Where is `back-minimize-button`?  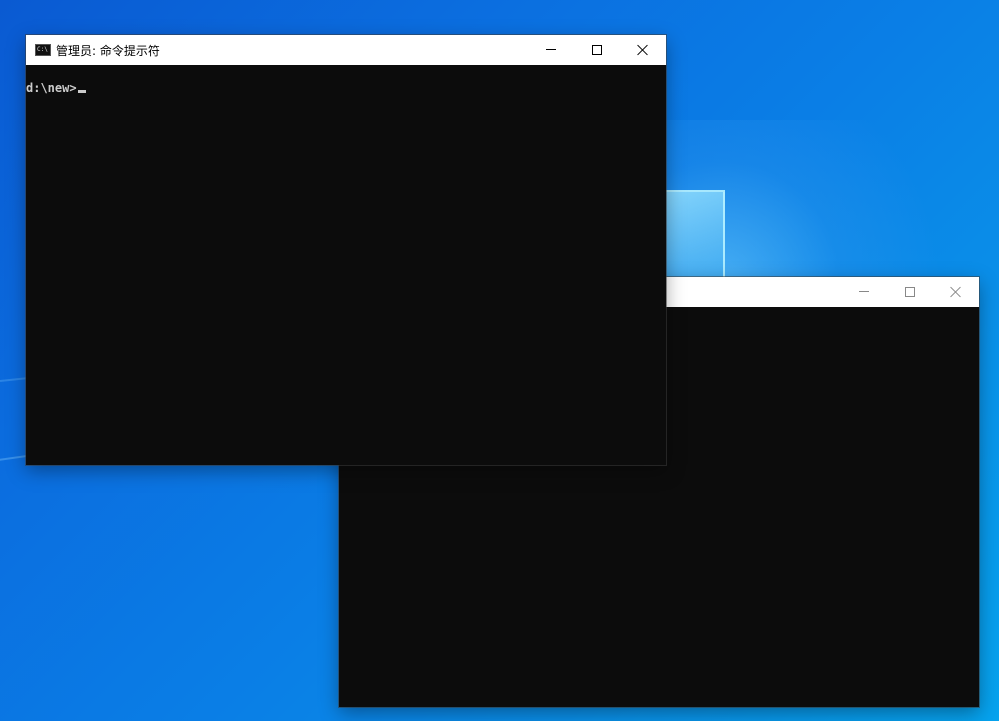
back-minimize-button is located at coordinates (864, 292).